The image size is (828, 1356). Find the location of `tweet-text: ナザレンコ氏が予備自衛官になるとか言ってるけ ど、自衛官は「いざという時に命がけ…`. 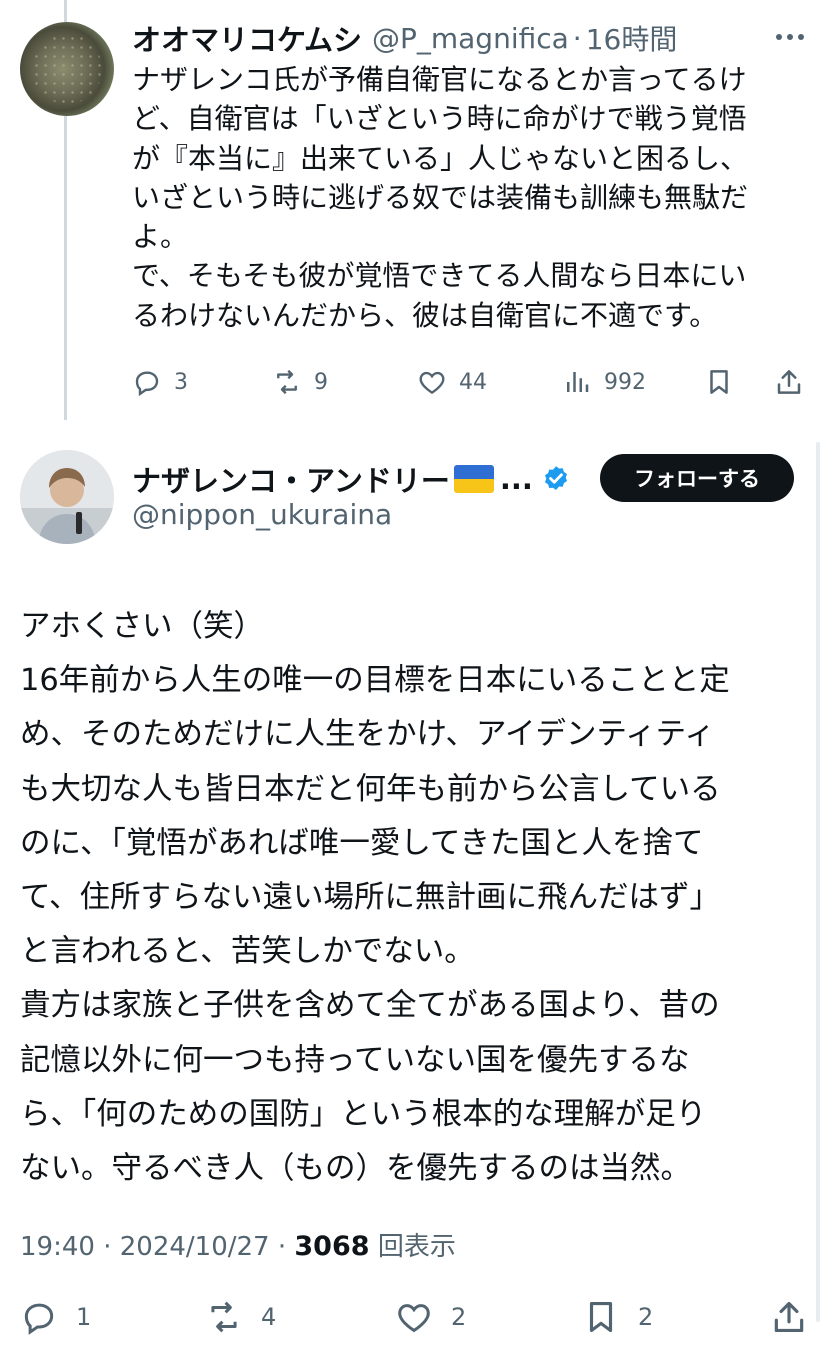

tweet-text: ナザレンコ氏が予備自衛官になるとか言ってるけ ど、自衛官は「いざという時に命がけ… is located at coordinates (440, 197).